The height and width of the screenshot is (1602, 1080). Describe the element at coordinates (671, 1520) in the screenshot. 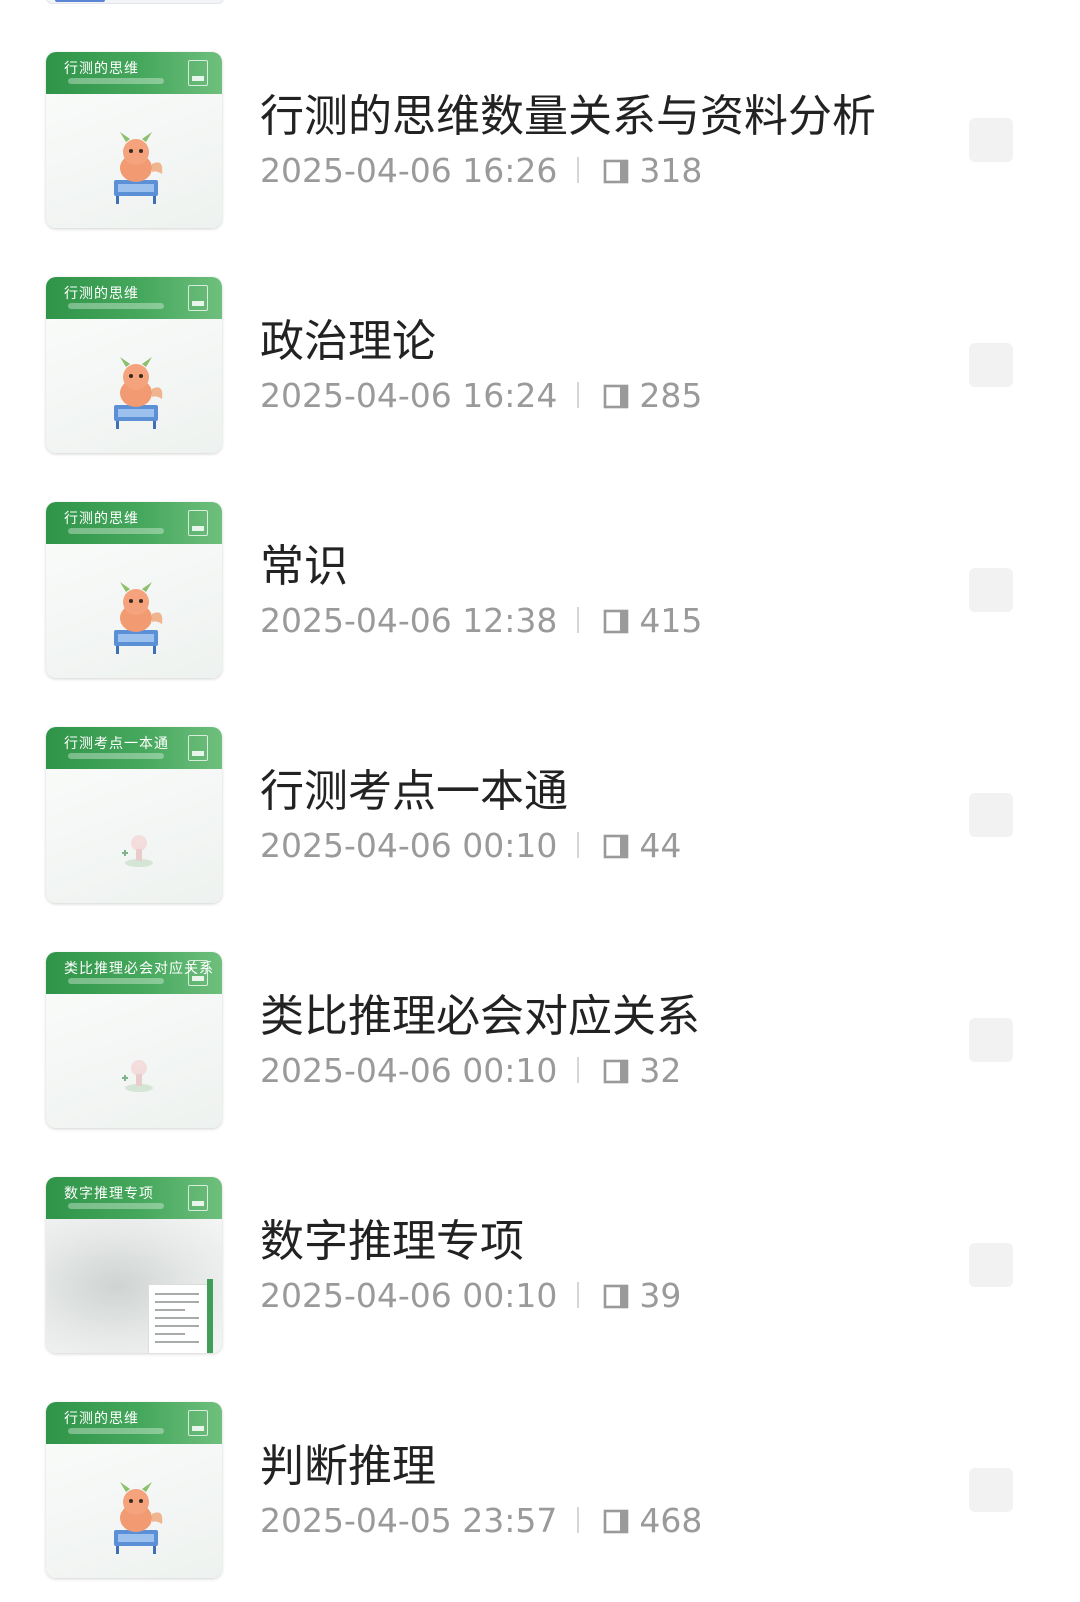

I see `read-count: 468` at that location.